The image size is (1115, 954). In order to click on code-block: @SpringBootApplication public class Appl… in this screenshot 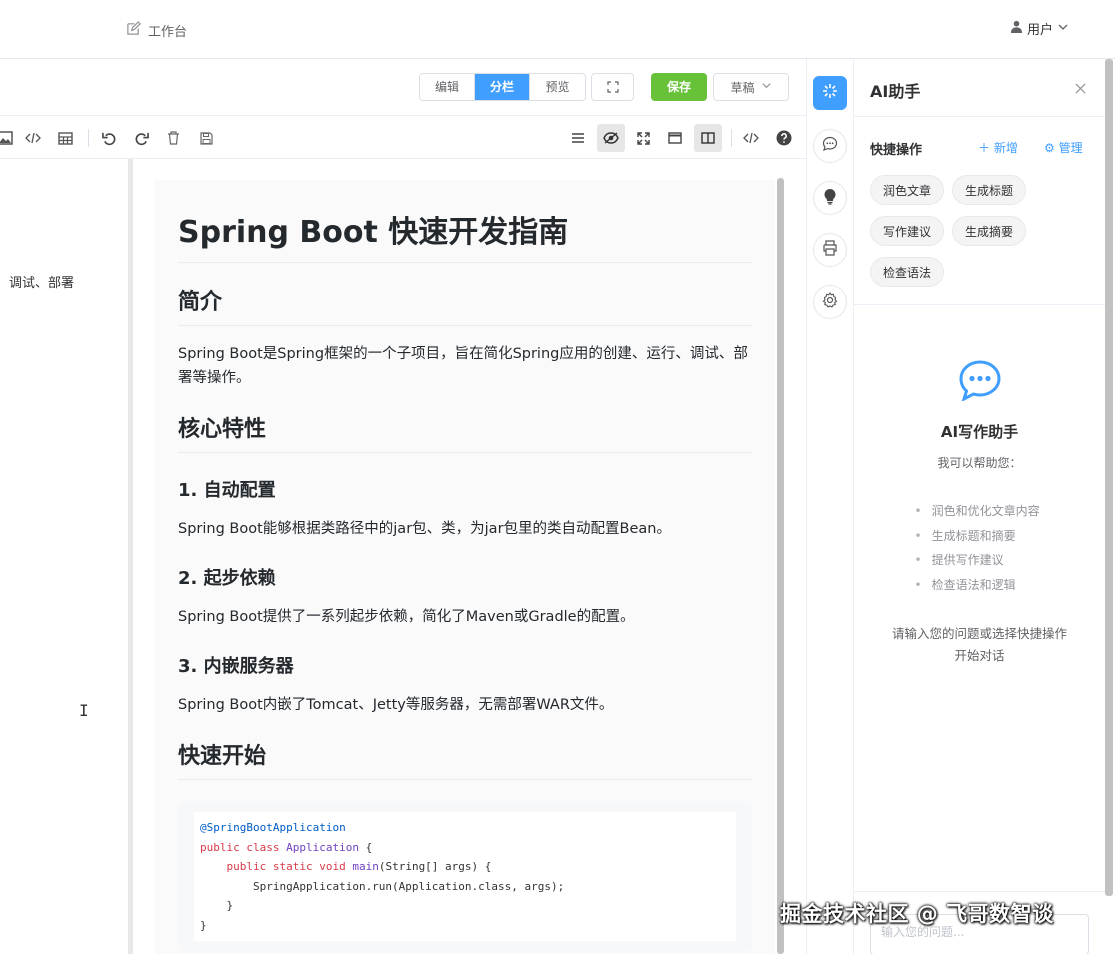, I will do `click(465, 876)`.